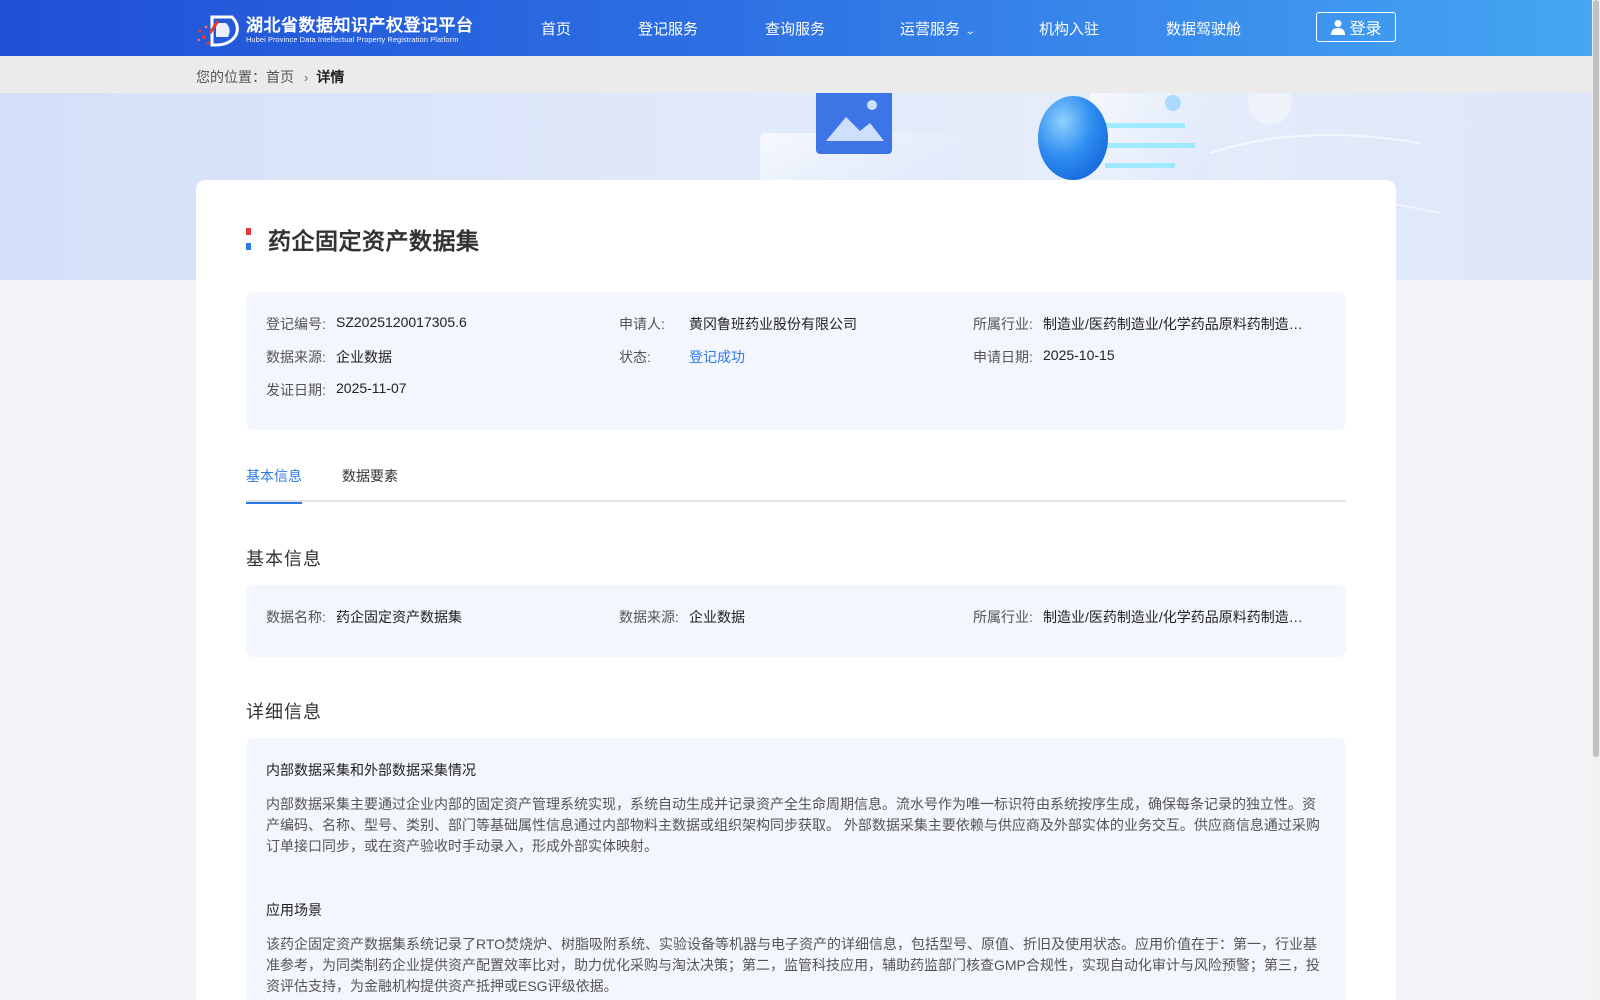  I want to click on summary-industry: 所属行业: 制造业/医药制造业/化学药品原料药制造/化学药品原料药制造, so click(1139, 324).